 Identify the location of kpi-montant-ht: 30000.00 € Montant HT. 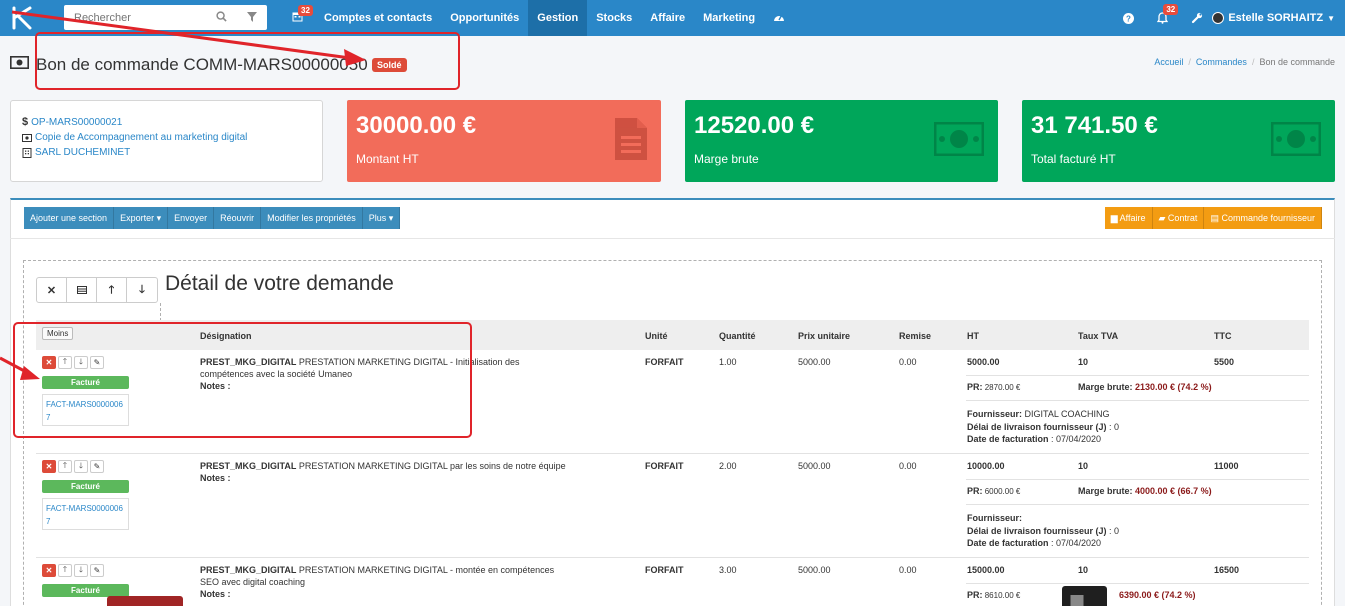
(504, 141).